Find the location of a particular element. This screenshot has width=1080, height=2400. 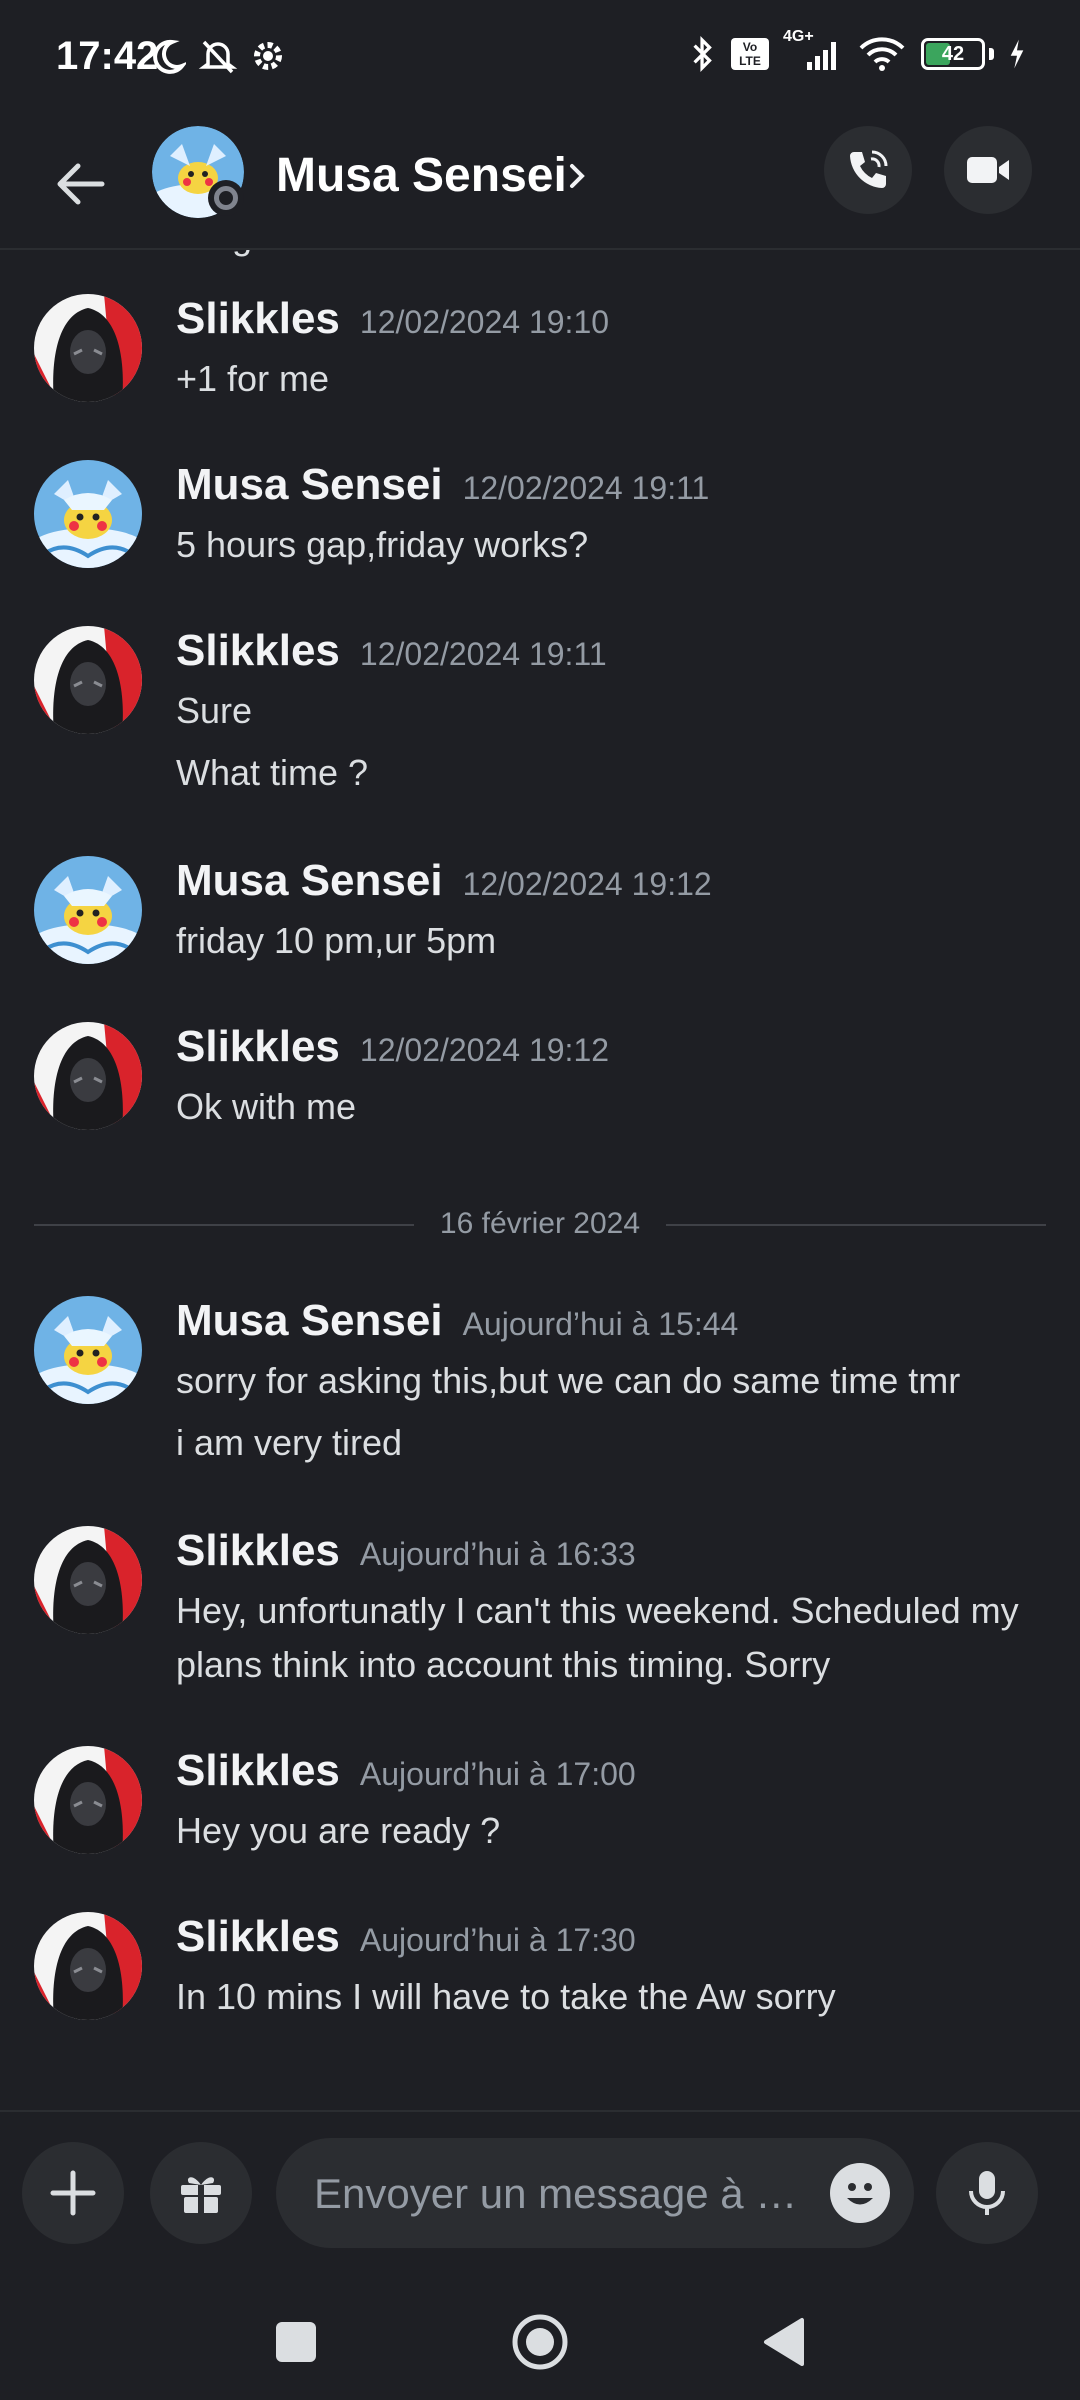

message-header: Slikkles 12/02/2024 19:12 is located at coordinates (392, 1047).